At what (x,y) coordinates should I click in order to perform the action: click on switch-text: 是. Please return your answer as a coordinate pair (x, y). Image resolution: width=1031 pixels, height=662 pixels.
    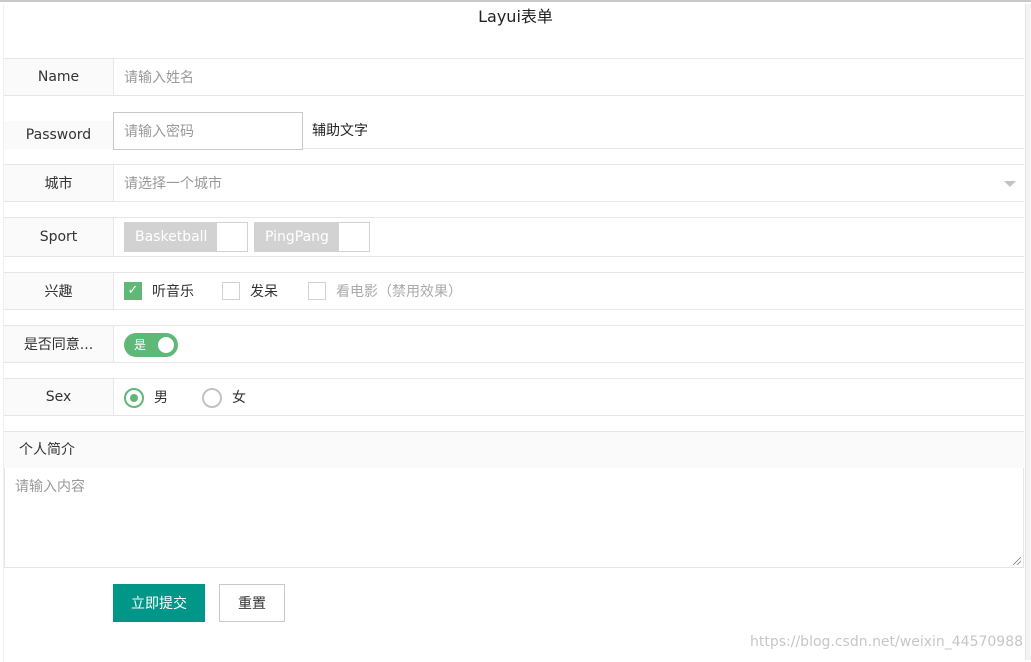
    Looking at the image, I should click on (140, 345).